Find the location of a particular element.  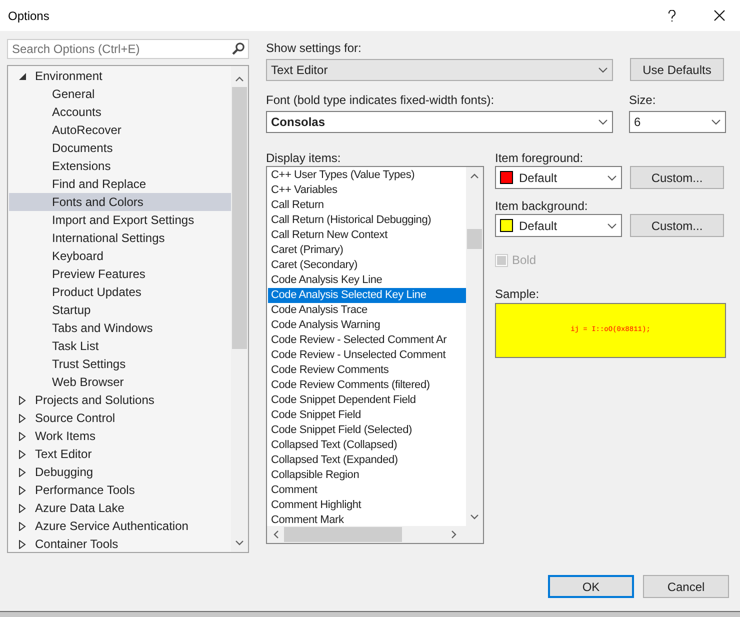

tree-item: Debugging is located at coordinates (64, 472).